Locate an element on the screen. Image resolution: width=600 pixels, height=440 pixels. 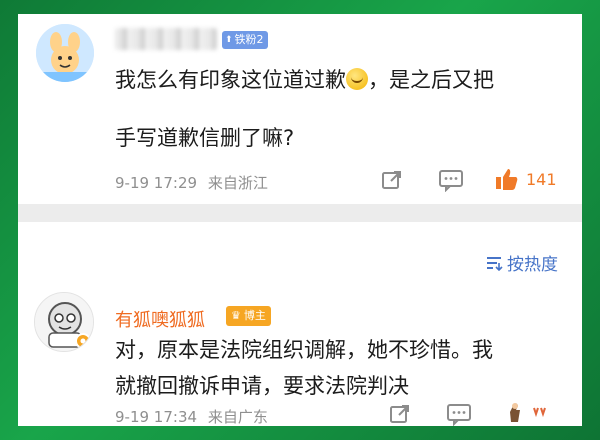
owner-badge: ♛ 博主 is located at coordinates (248, 316).